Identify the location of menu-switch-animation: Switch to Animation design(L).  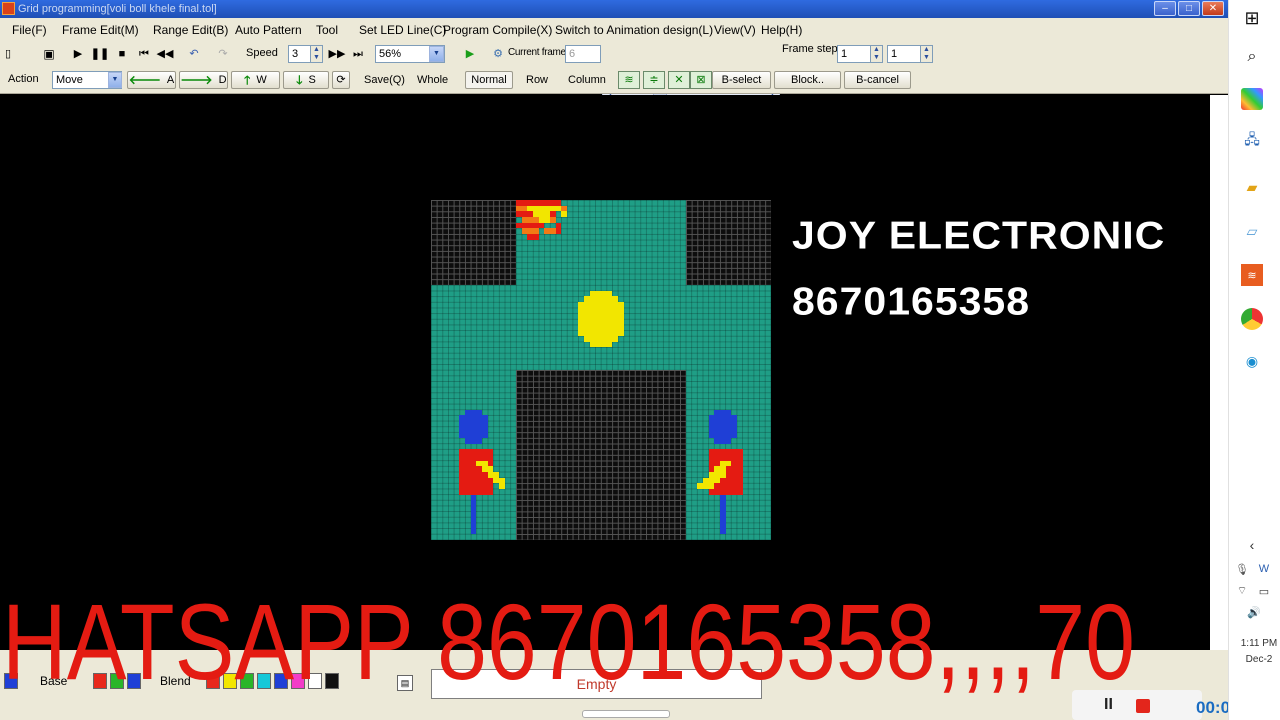
(634, 30).